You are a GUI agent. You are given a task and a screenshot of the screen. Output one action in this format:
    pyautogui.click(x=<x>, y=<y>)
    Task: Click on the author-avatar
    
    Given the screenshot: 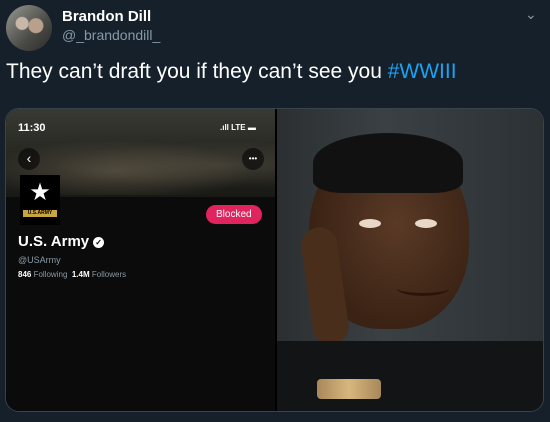 What is the action you would take?
    pyautogui.click(x=29, y=28)
    